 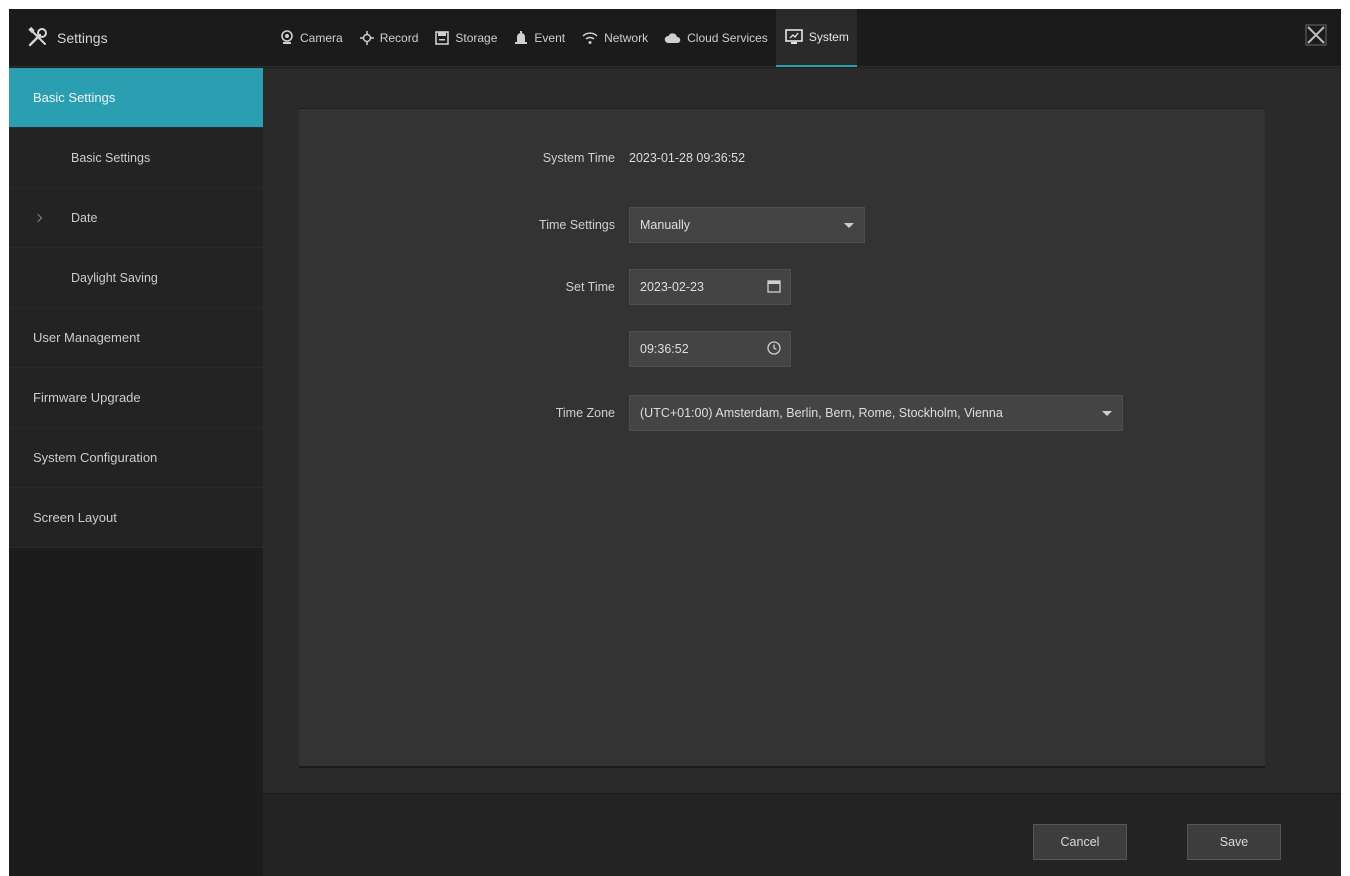 What do you see at coordinates (664, 349) in the screenshot?
I see `time-value: 09:36:52` at bounding box center [664, 349].